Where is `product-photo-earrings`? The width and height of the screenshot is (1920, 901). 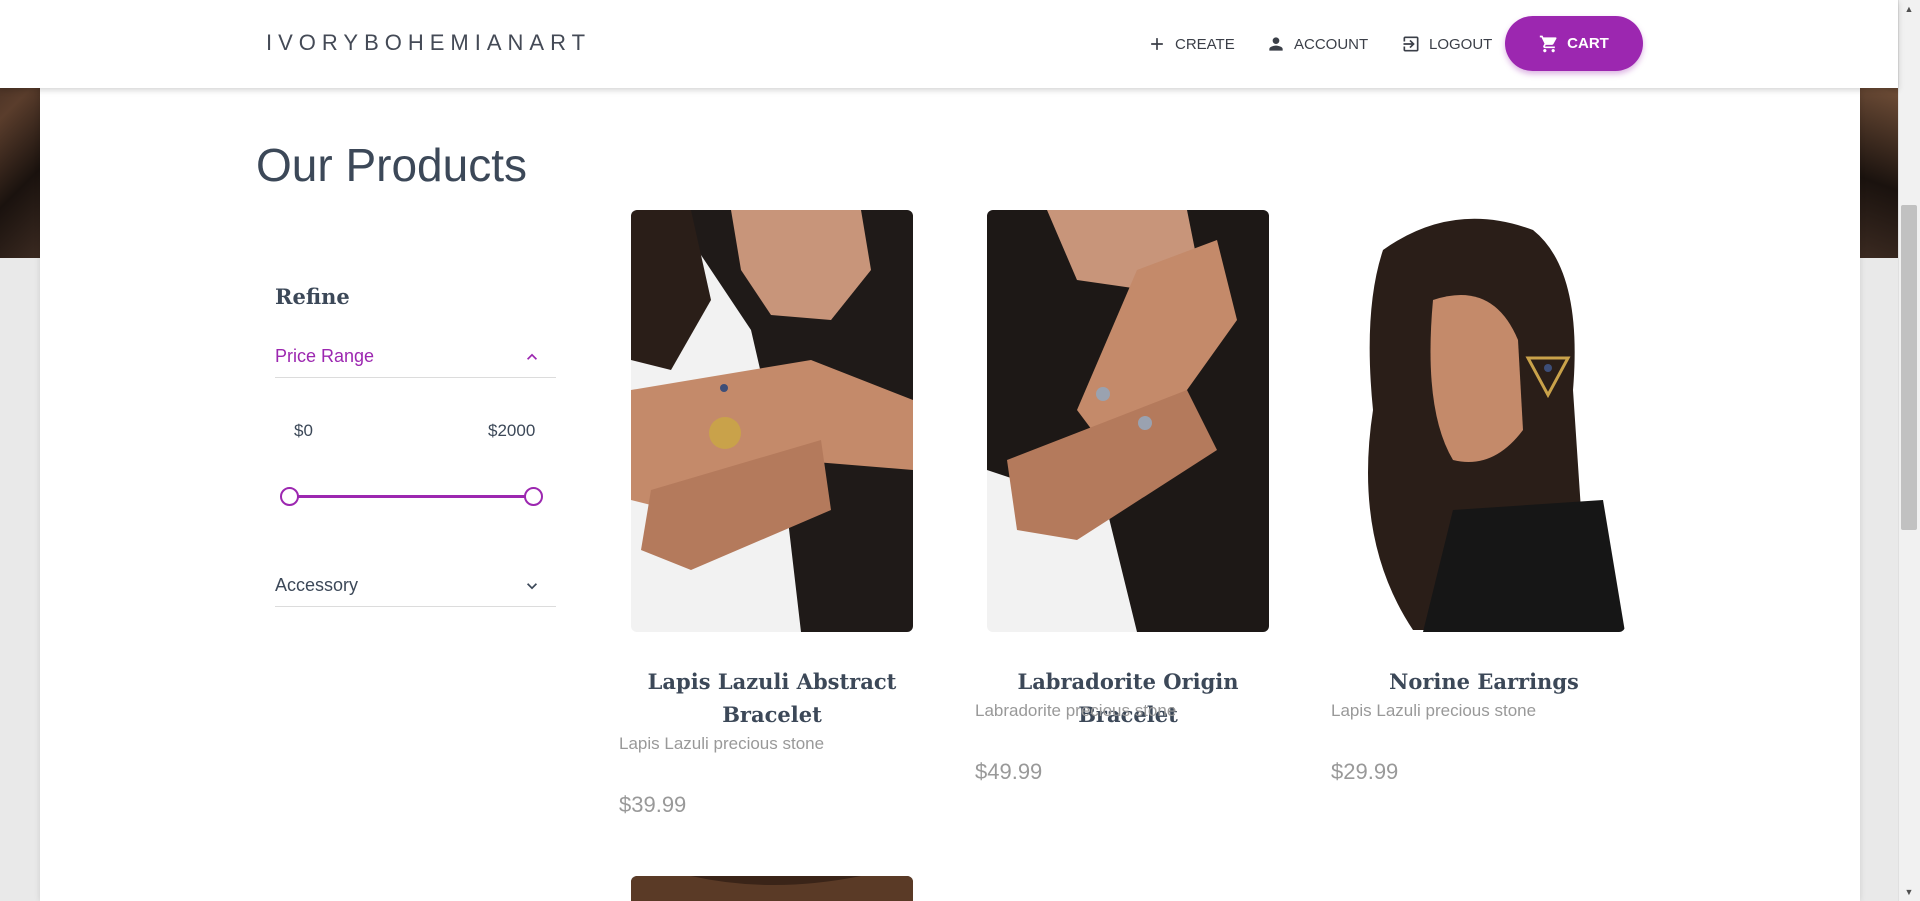
product-photo-earrings is located at coordinates (1484, 421).